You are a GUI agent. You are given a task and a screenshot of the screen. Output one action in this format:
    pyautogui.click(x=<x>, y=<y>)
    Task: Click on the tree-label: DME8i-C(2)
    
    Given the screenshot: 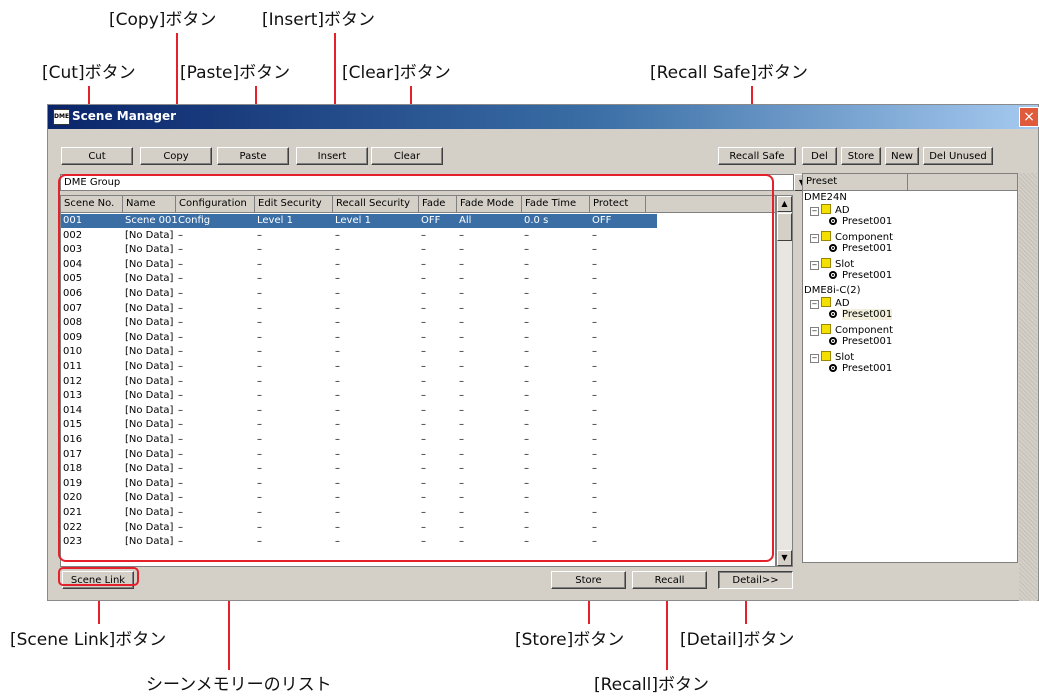 What is the action you would take?
    pyautogui.click(x=832, y=290)
    